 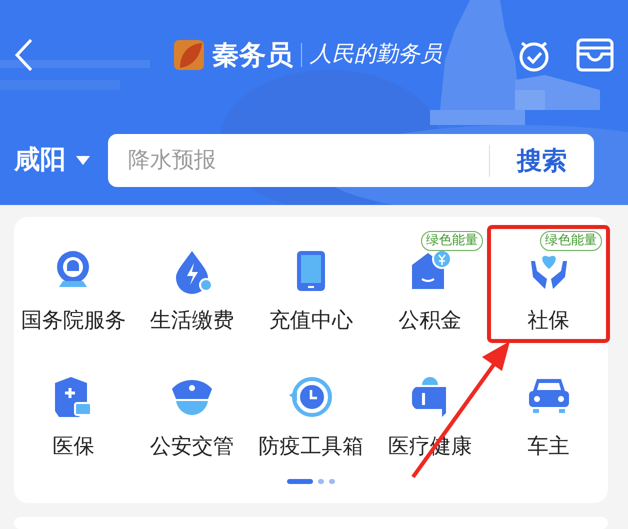 I want to click on service-item: 医保, so click(x=73, y=410).